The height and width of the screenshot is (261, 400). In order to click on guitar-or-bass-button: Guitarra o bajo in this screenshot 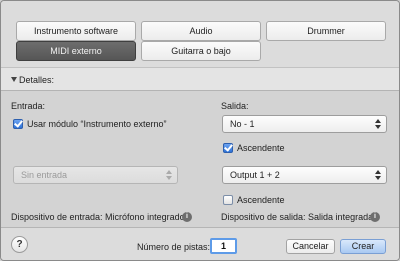, I will do `click(201, 51)`.